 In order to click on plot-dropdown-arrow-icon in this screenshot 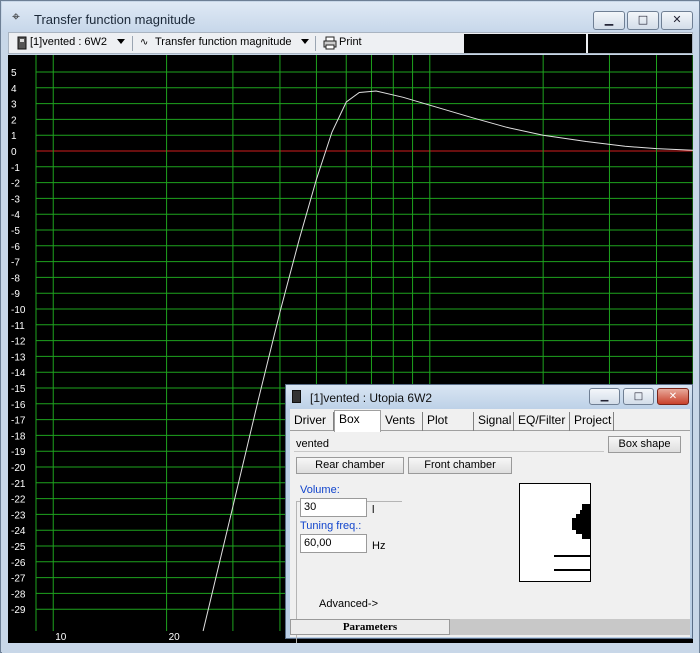, I will do `click(305, 41)`.